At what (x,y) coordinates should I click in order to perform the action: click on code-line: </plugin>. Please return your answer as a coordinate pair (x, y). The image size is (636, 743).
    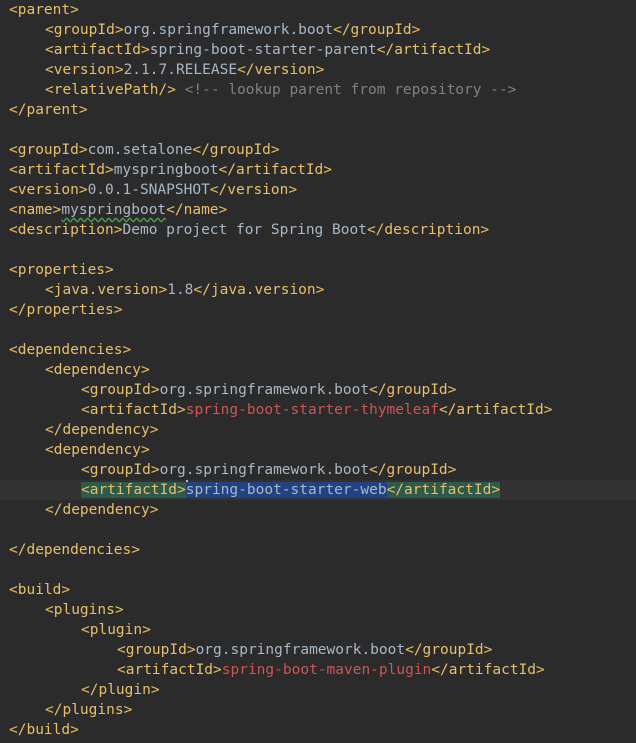
    Looking at the image, I should click on (318, 690).